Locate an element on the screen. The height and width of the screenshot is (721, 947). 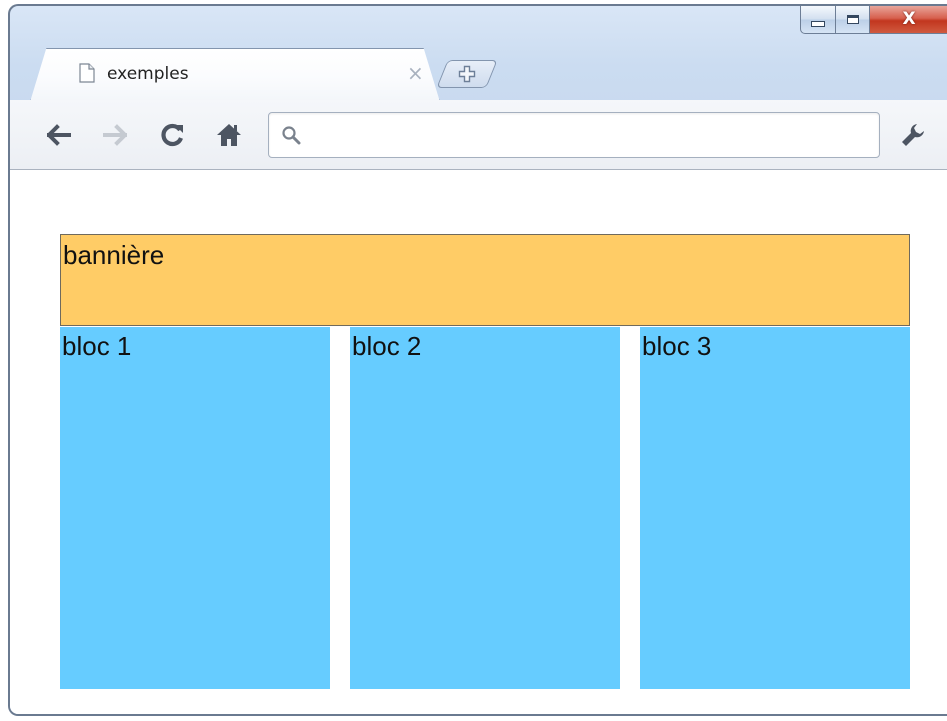
address-input is located at coordinates (590, 136).